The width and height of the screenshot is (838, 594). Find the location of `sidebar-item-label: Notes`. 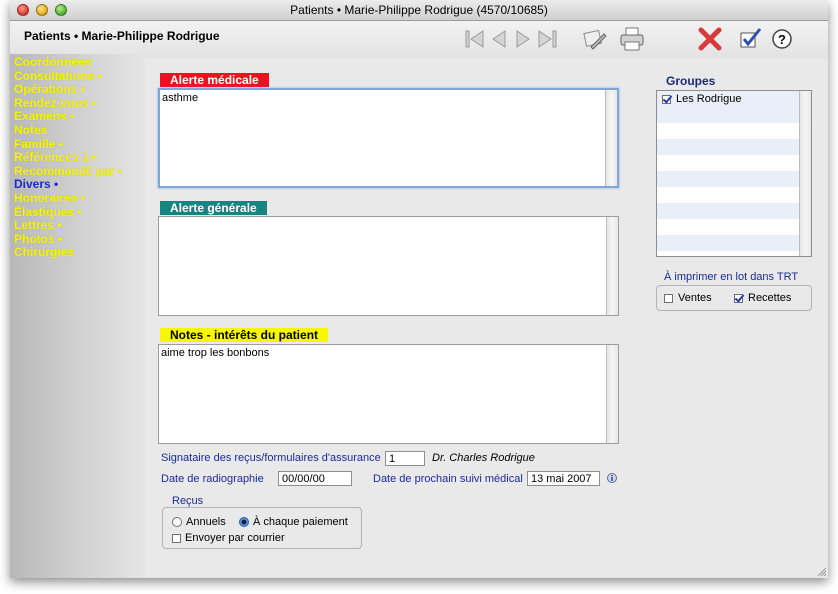

sidebar-item-label: Notes is located at coordinates (31, 129).